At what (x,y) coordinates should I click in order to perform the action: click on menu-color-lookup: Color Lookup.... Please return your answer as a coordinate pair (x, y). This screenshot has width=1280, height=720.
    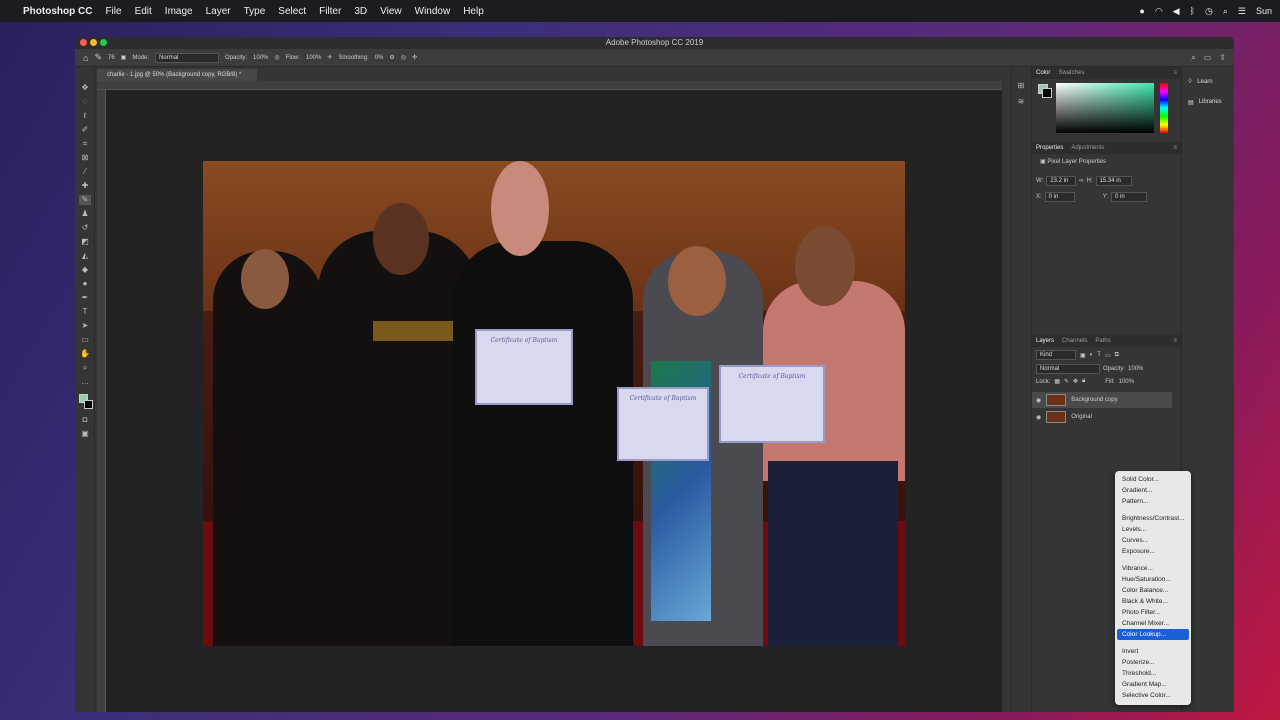
    Looking at the image, I should click on (1153, 634).